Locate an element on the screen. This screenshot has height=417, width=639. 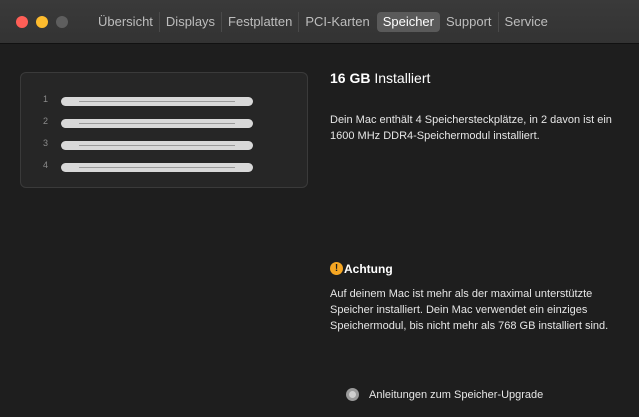
memory-slot: 1 is located at coordinates (164, 100).